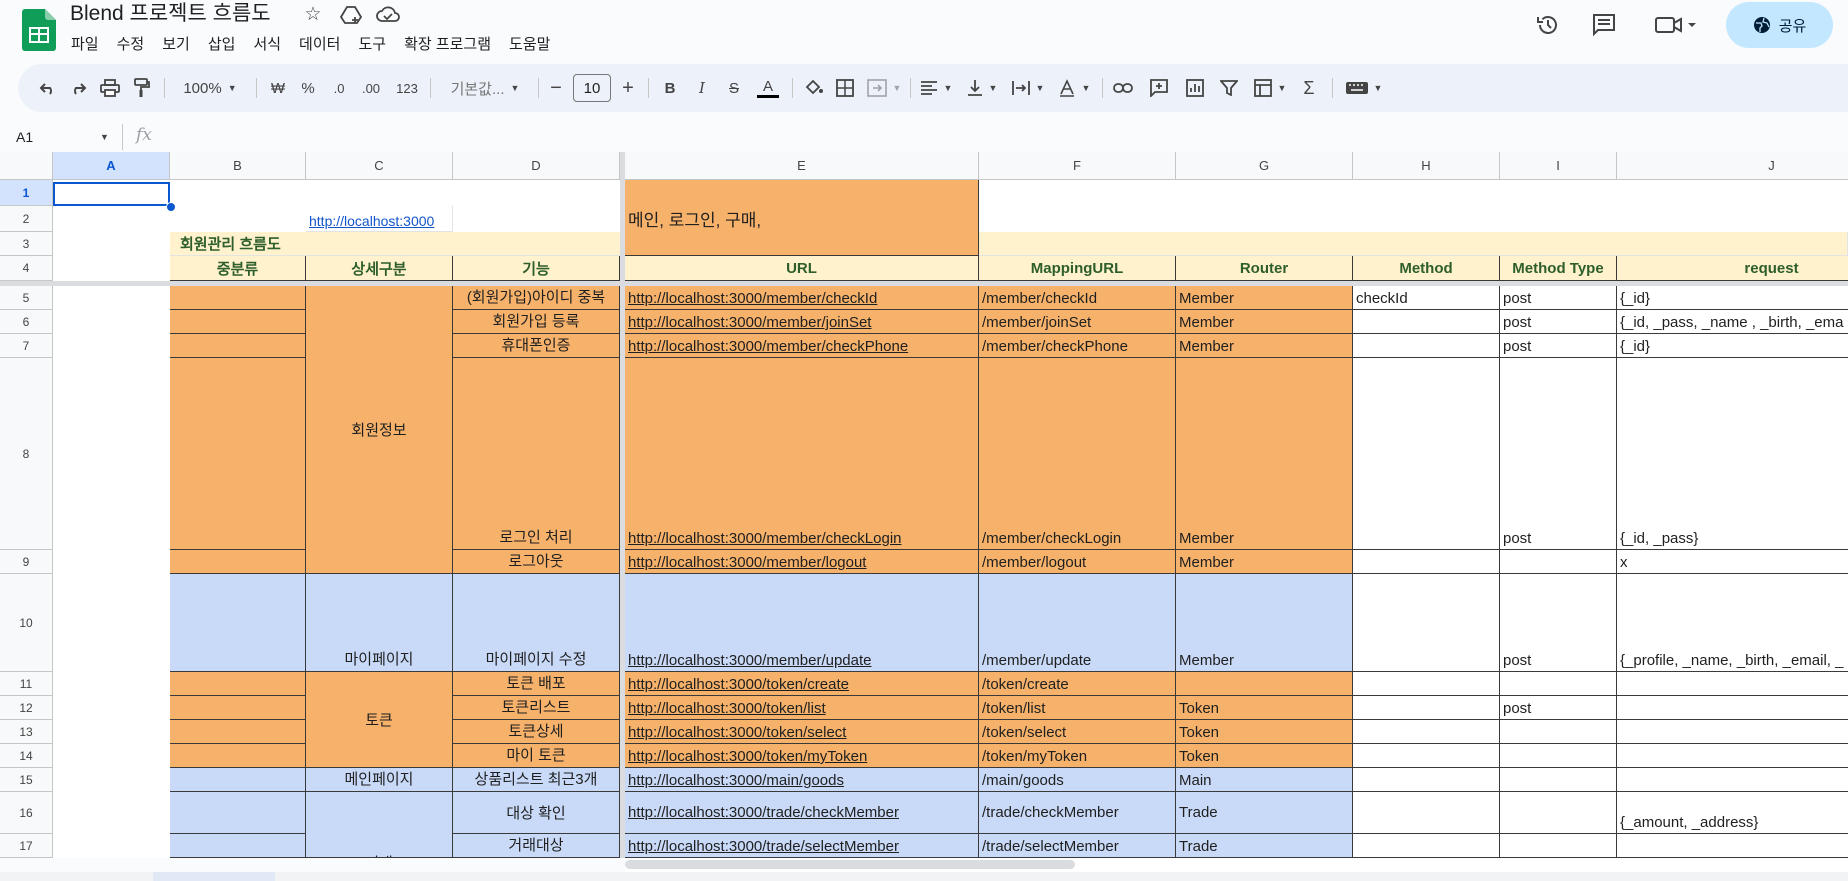 Image resolution: width=1848 pixels, height=881 pixels. Describe the element at coordinates (1558, 166) in the screenshot. I see `column-header-i: I` at that location.